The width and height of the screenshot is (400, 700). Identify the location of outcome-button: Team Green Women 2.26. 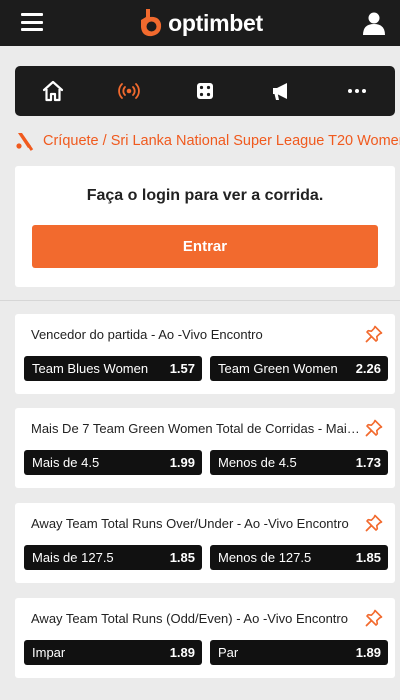
(299, 368).